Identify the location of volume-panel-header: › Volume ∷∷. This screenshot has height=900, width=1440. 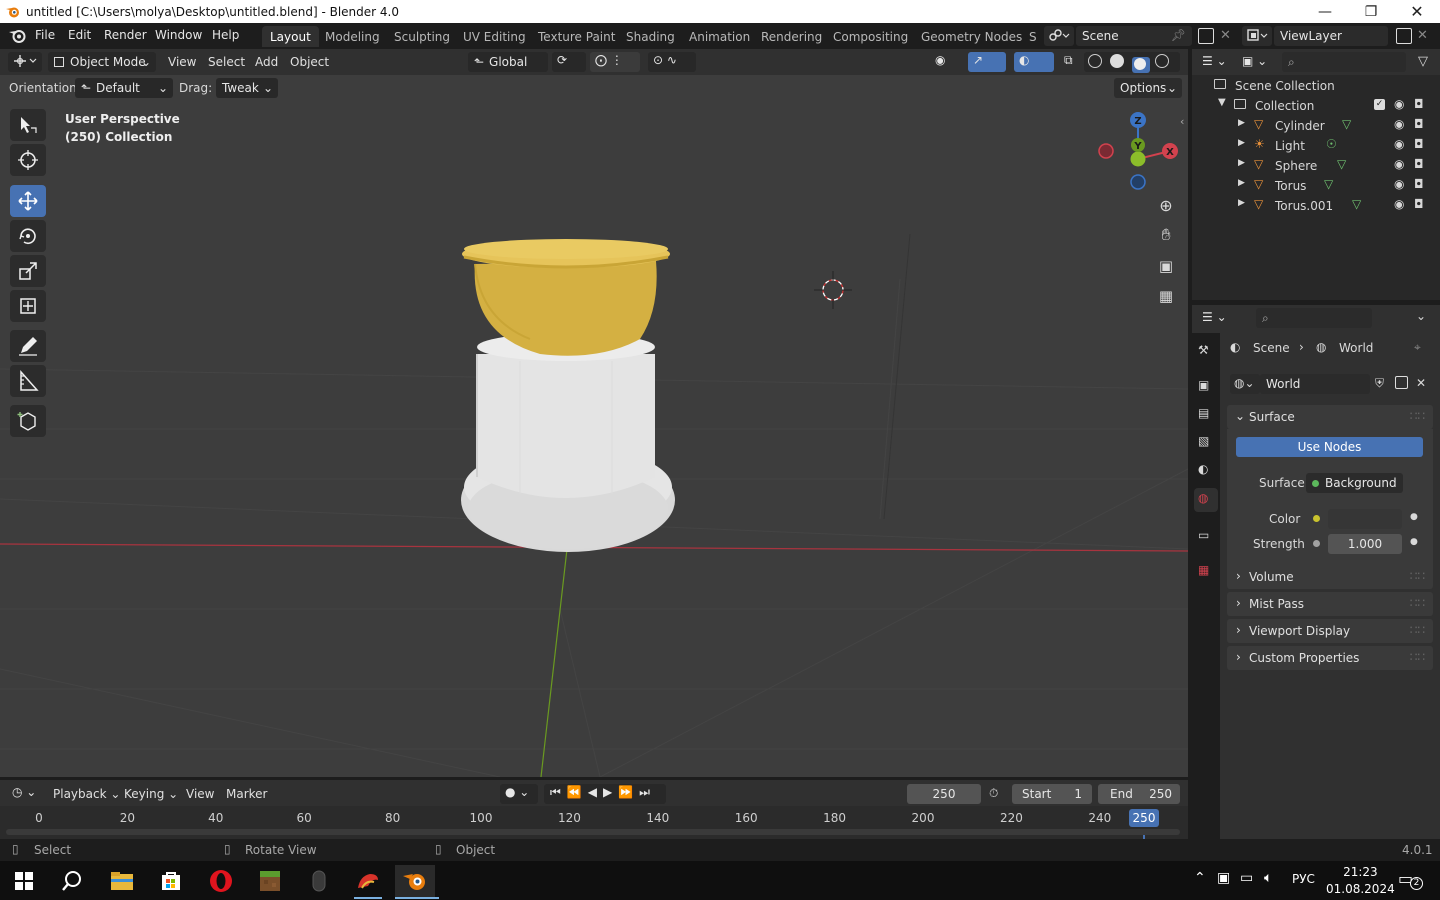
(1330, 577).